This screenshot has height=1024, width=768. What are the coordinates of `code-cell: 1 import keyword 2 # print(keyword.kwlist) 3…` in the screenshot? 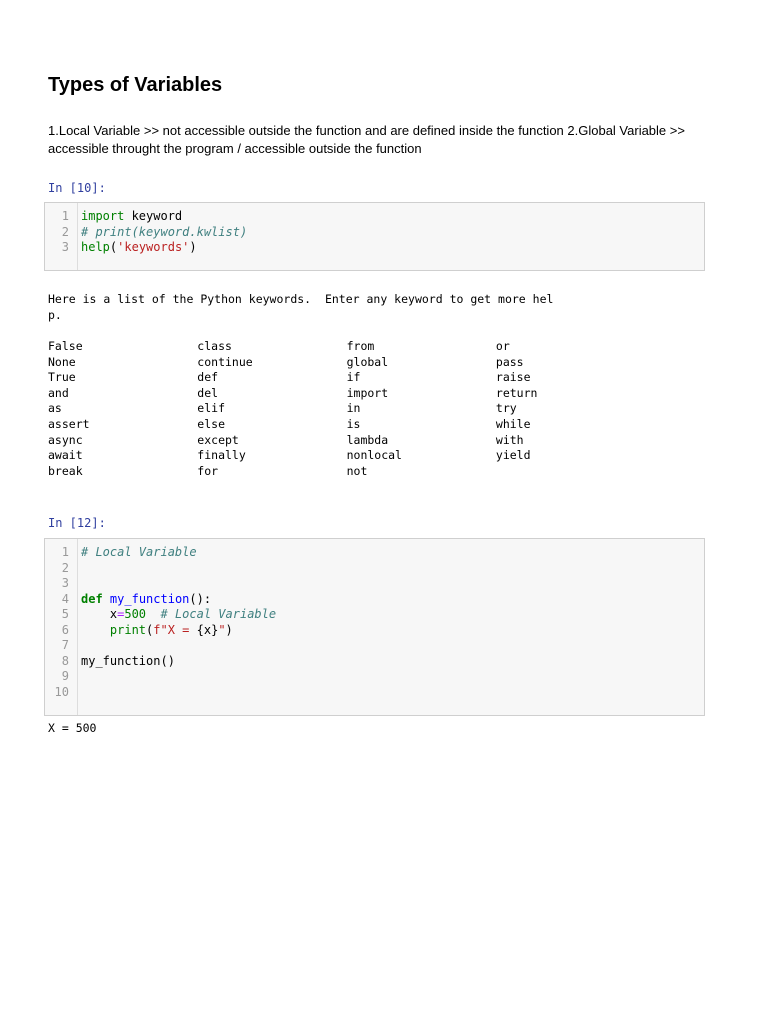 It's located at (374, 236).